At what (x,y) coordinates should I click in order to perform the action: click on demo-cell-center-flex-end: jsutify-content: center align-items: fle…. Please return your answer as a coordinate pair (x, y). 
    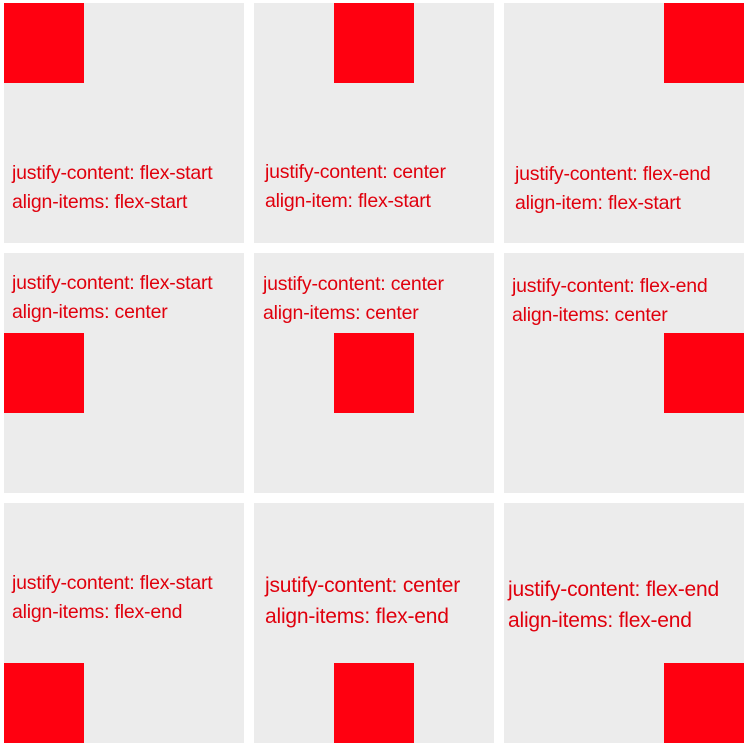
    Looking at the image, I should click on (374, 623).